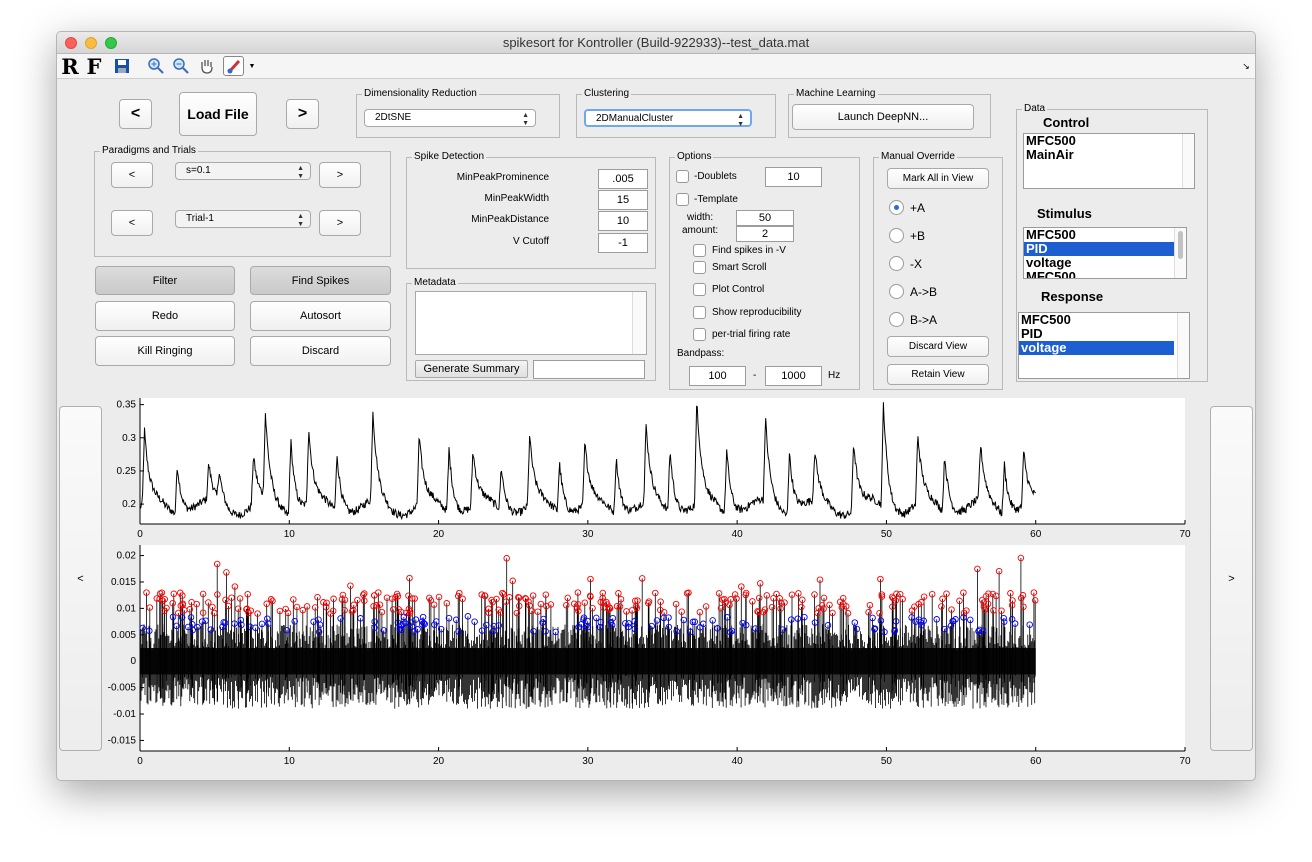 This screenshot has width=1312, height=862. I want to click on minimize-window-button, so click(91, 43).